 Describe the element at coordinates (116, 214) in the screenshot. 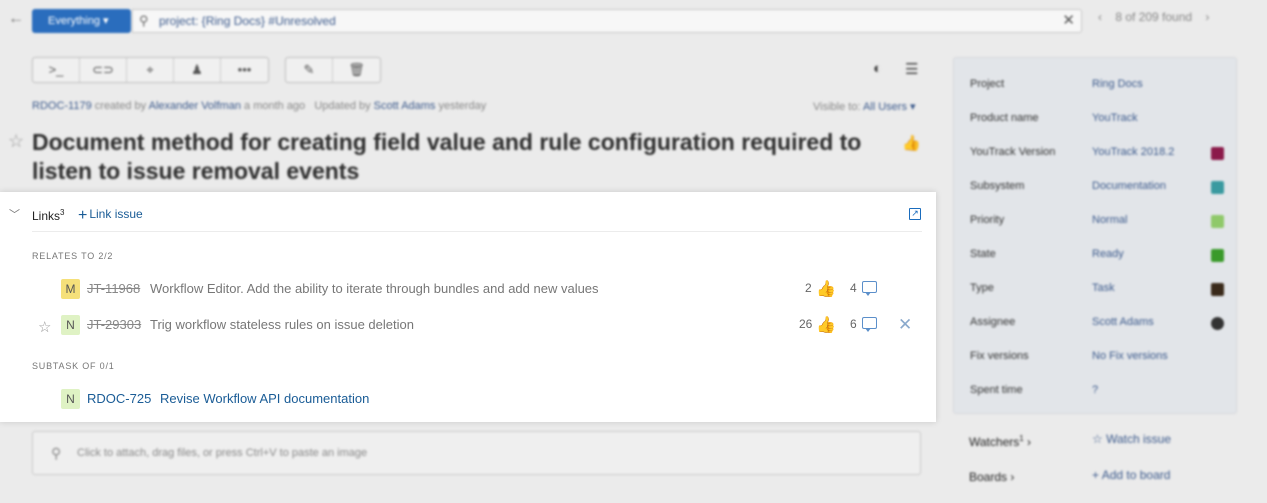

I see `link-issue-label: Link issue` at that location.